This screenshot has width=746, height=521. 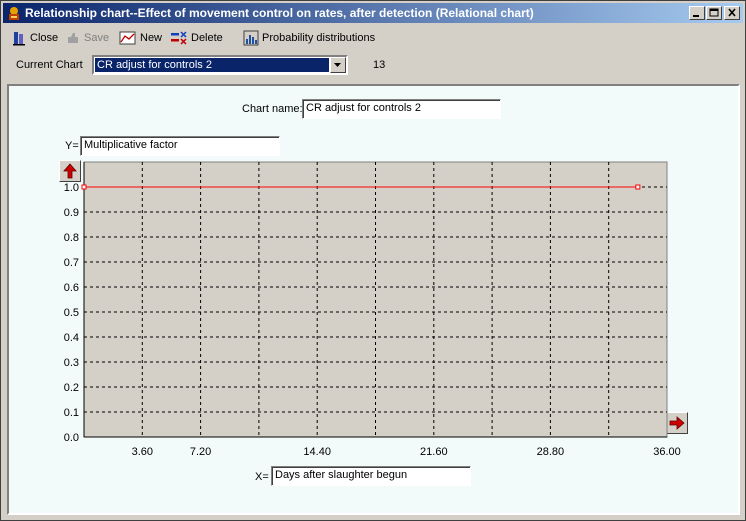 I want to click on combo-dropdown-button, so click(x=338, y=65).